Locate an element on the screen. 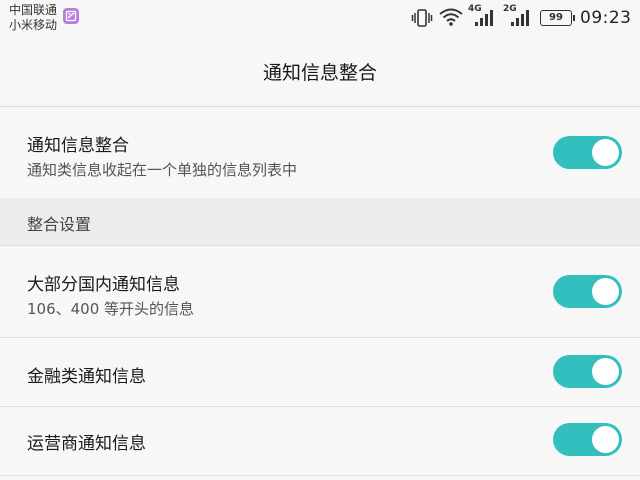 The height and width of the screenshot is (480, 640). app-notification-icon is located at coordinates (71, 16).